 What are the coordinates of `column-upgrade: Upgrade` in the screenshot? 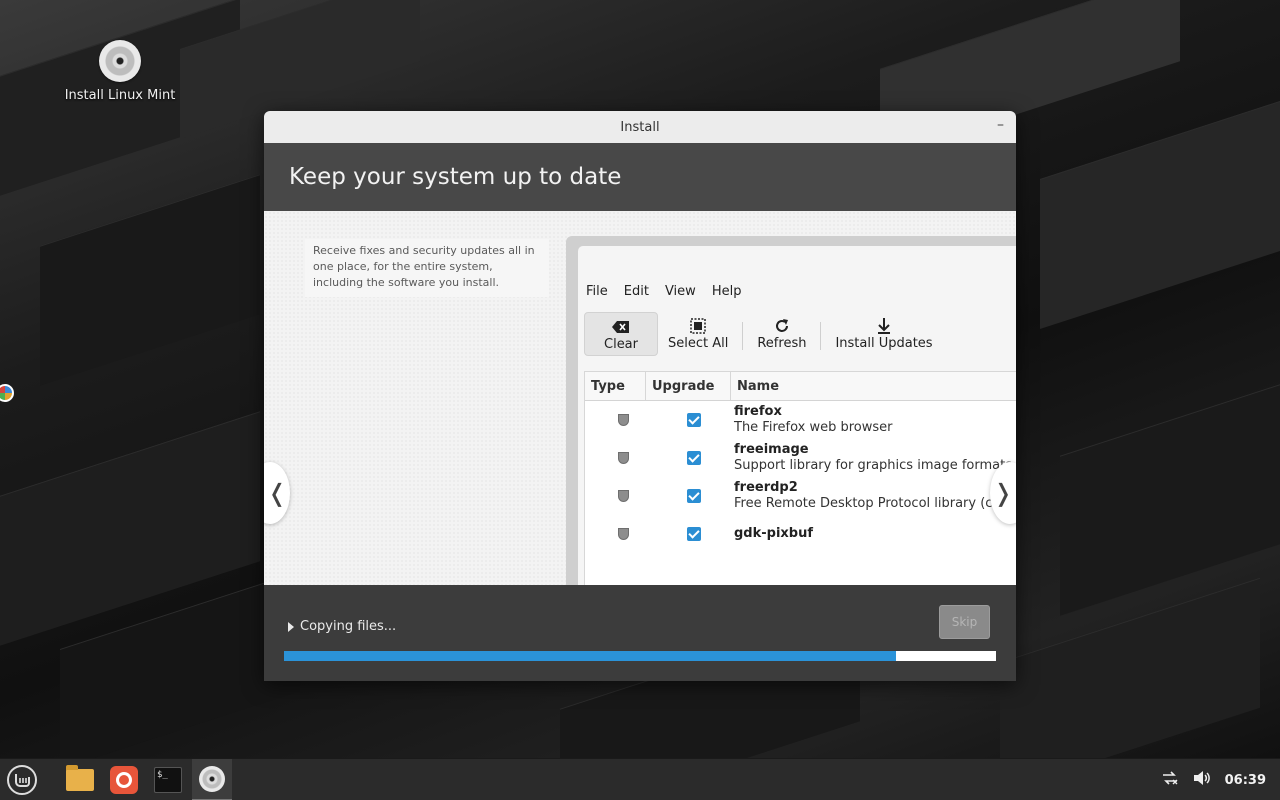 It's located at (688, 386).